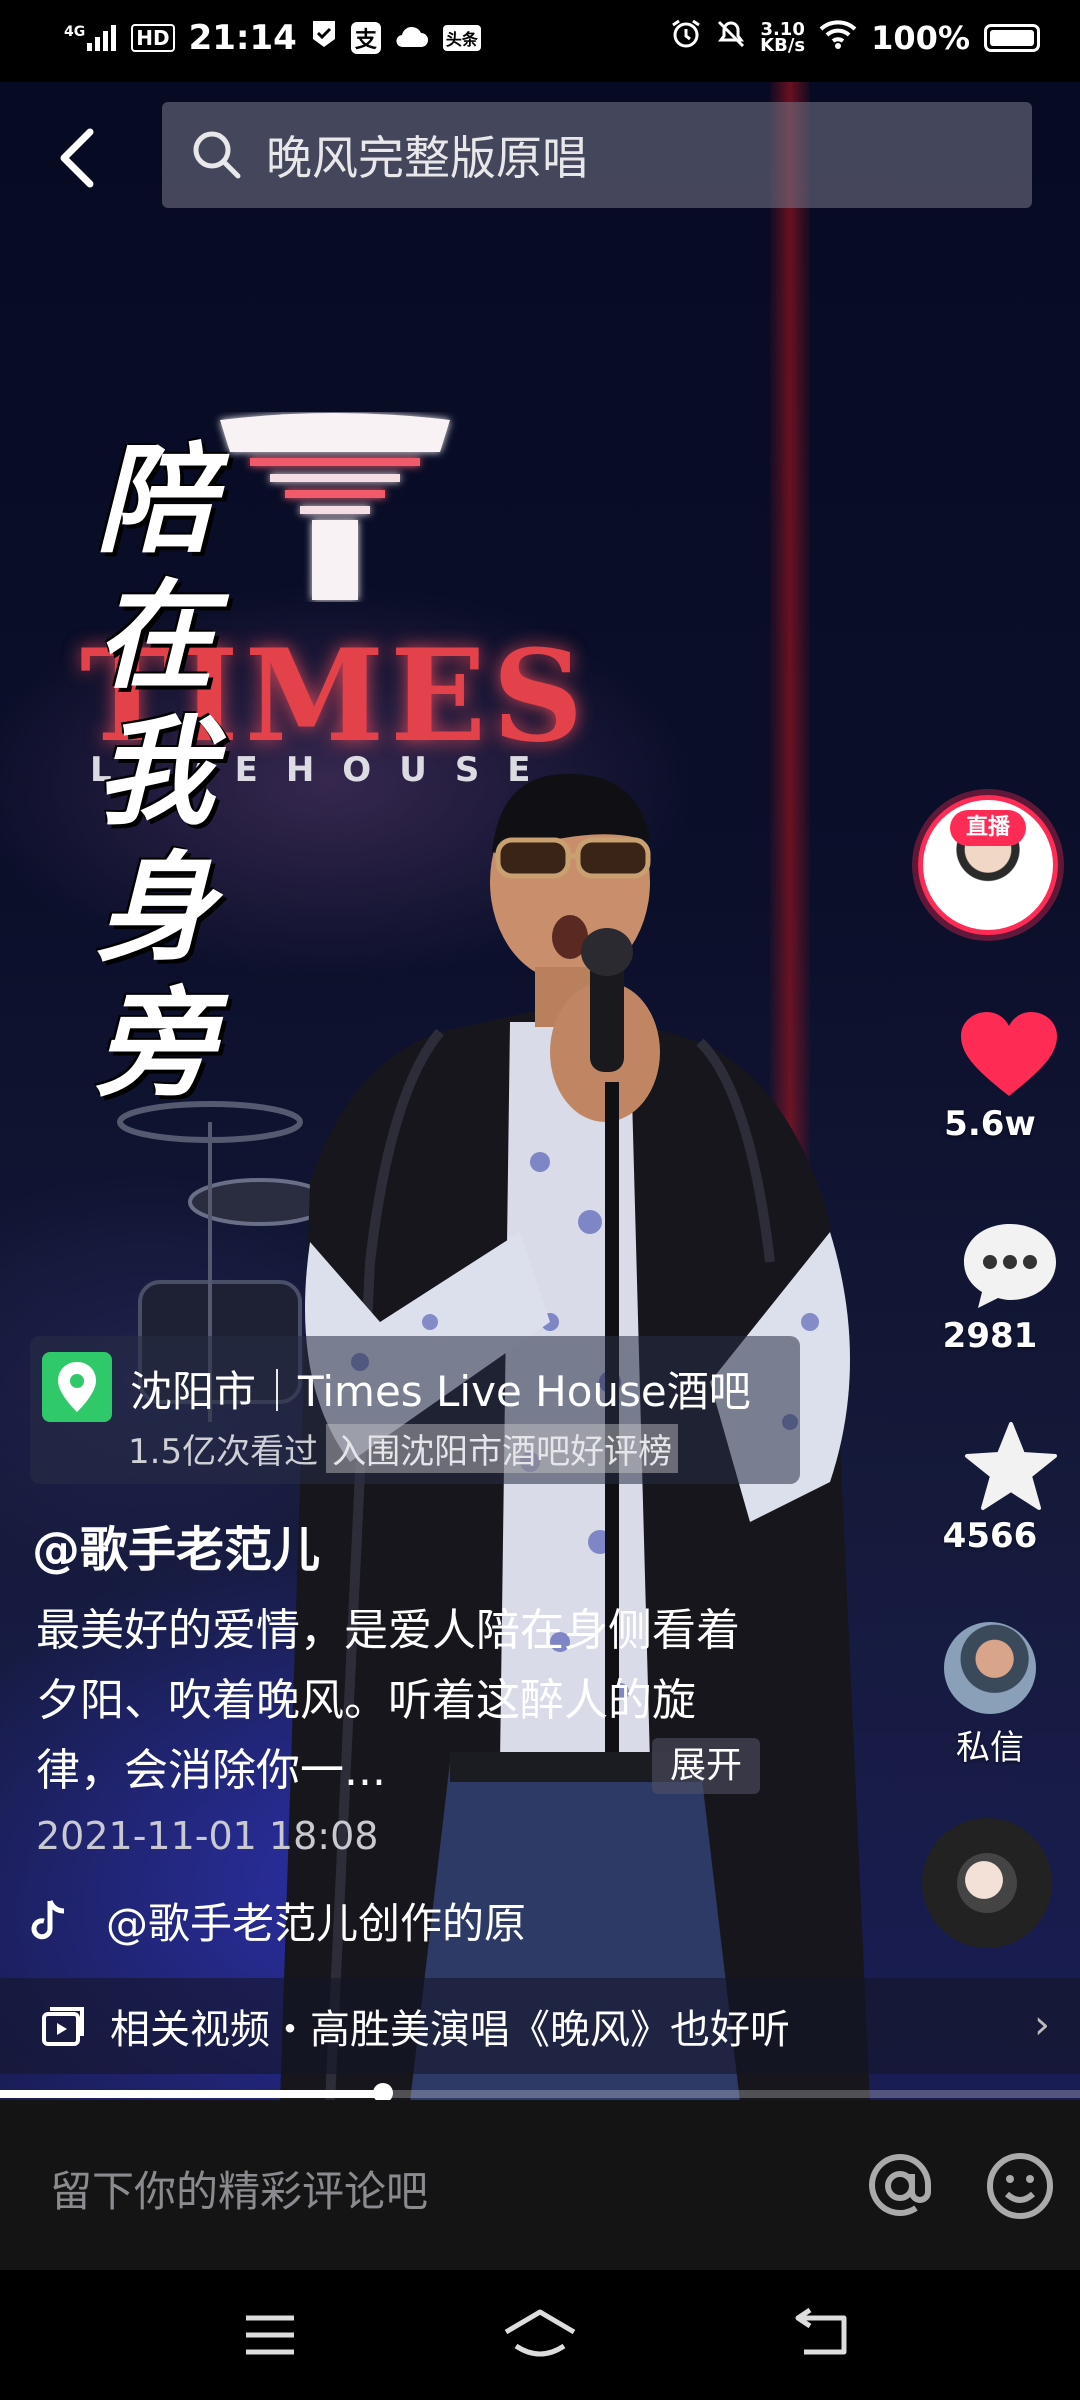  Describe the element at coordinates (838, 38) in the screenshot. I see `wifi-icon` at that location.